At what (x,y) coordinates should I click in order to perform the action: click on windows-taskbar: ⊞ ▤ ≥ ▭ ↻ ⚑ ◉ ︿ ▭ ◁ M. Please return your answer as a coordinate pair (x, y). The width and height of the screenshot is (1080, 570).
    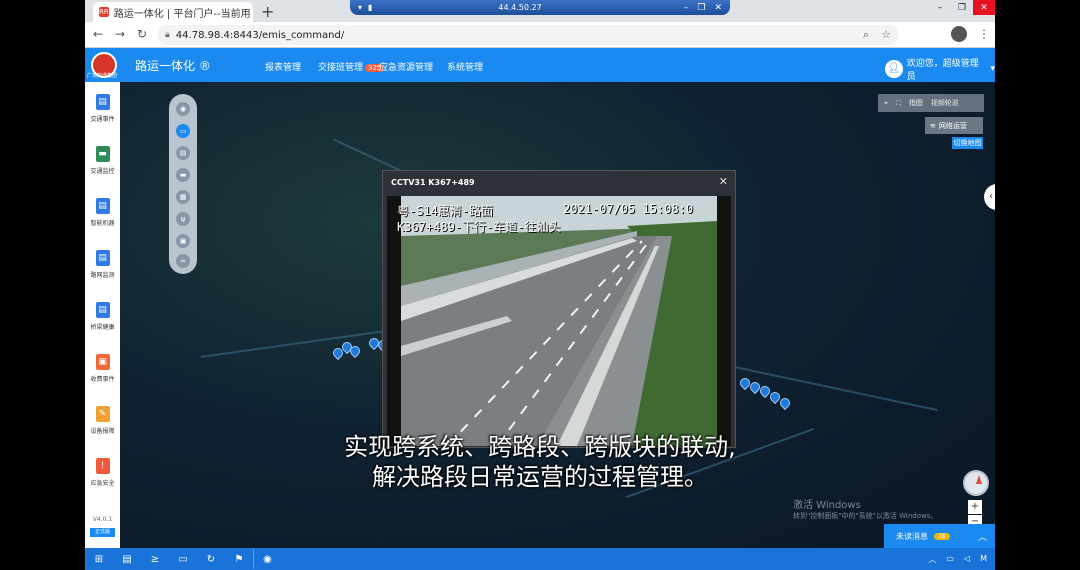
    Looking at the image, I should click on (540, 559).